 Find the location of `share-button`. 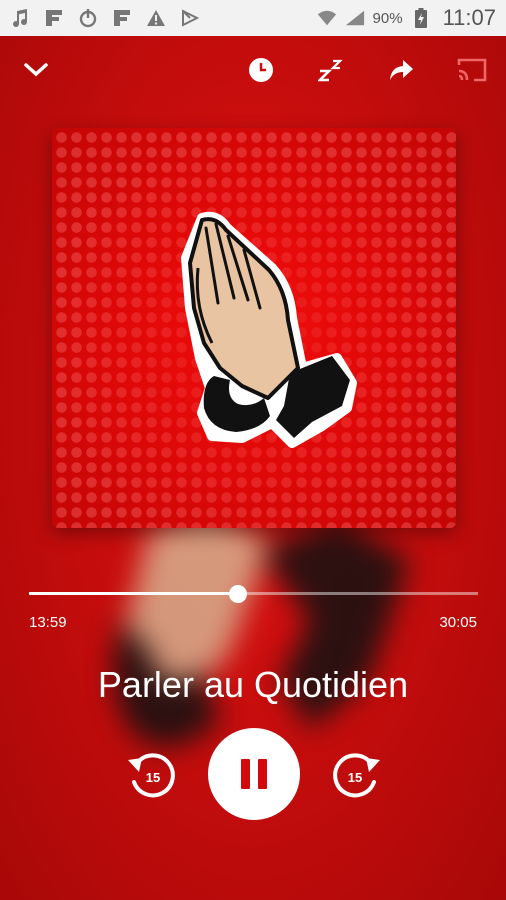

share-button is located at coordinates (401, 70).